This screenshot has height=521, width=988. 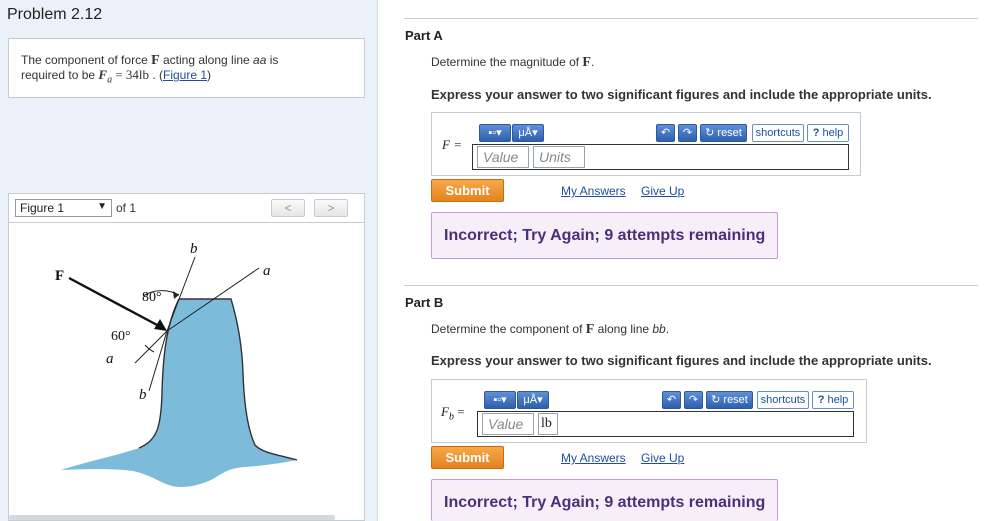 I want to click on force-diagram: F b a 80° 60° a b, so click(x=176, y=364).